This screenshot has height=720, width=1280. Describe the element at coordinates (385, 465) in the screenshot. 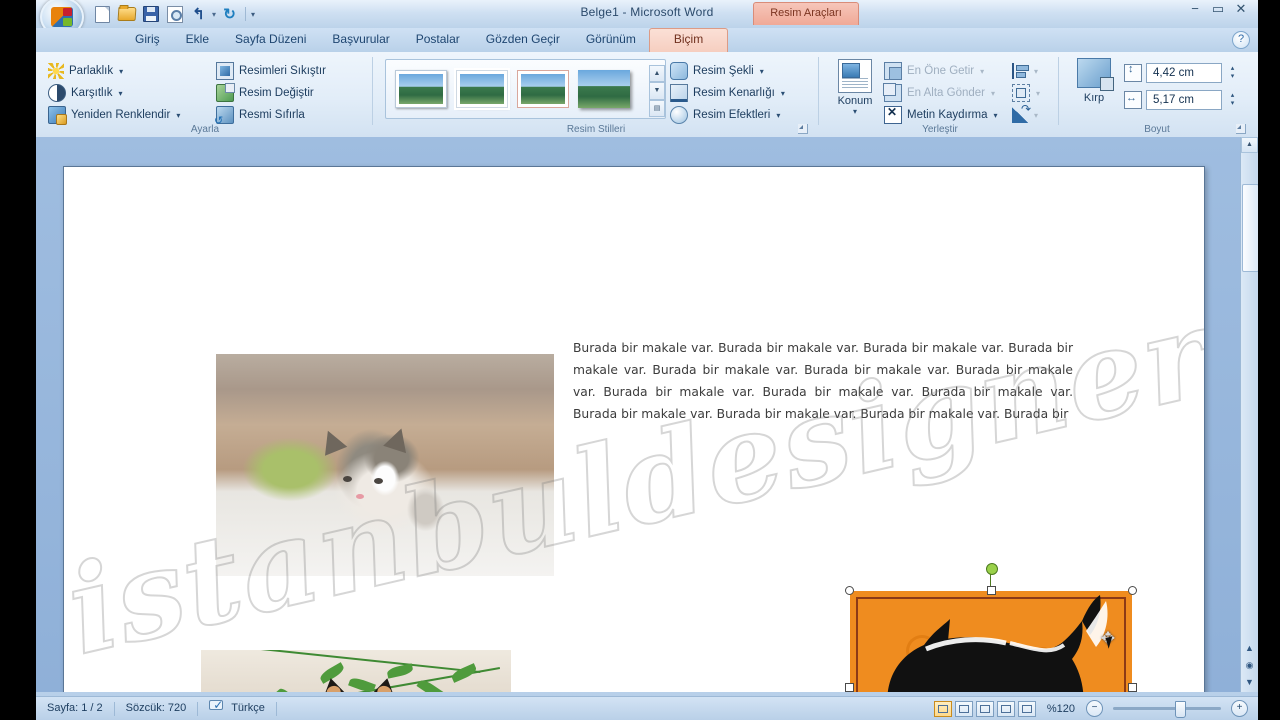

I see `kitten-photo` at that location.